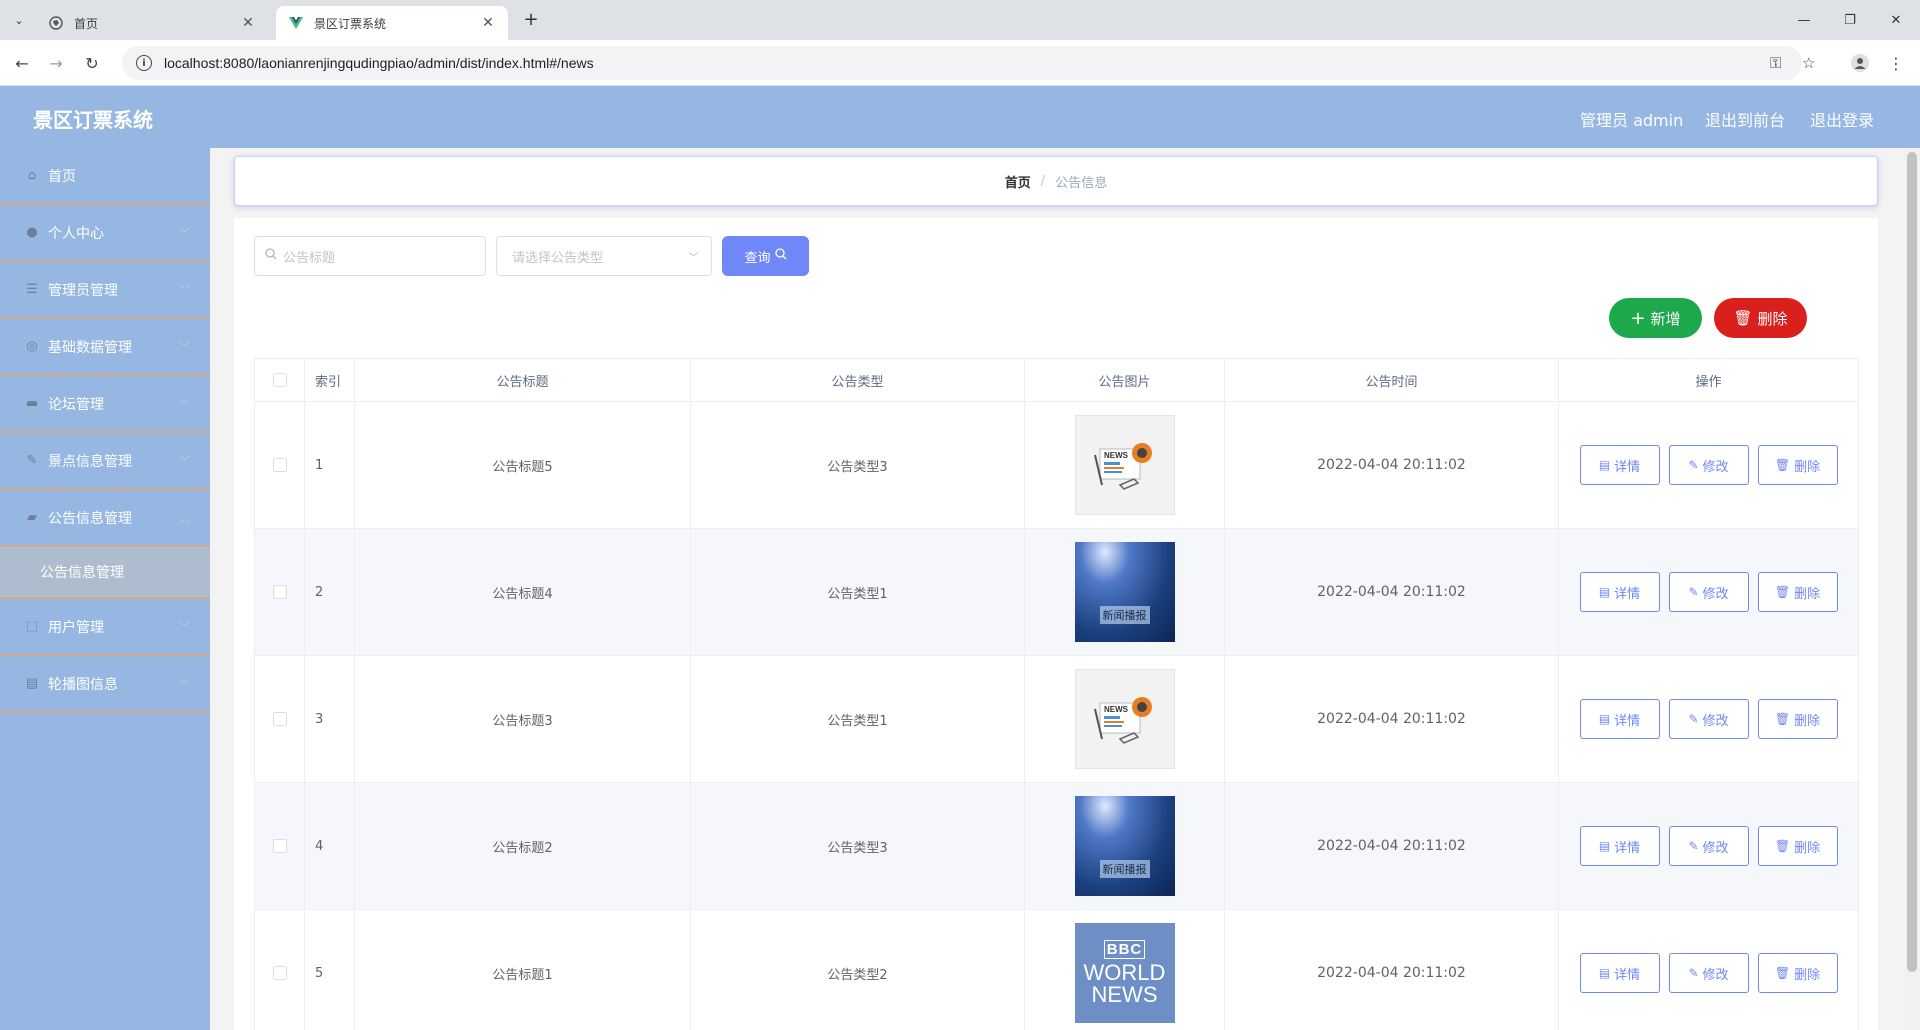 This screenshot has width=1920, height=1030. I want to click on logout-link: 退出登录, so click(1842, 119).